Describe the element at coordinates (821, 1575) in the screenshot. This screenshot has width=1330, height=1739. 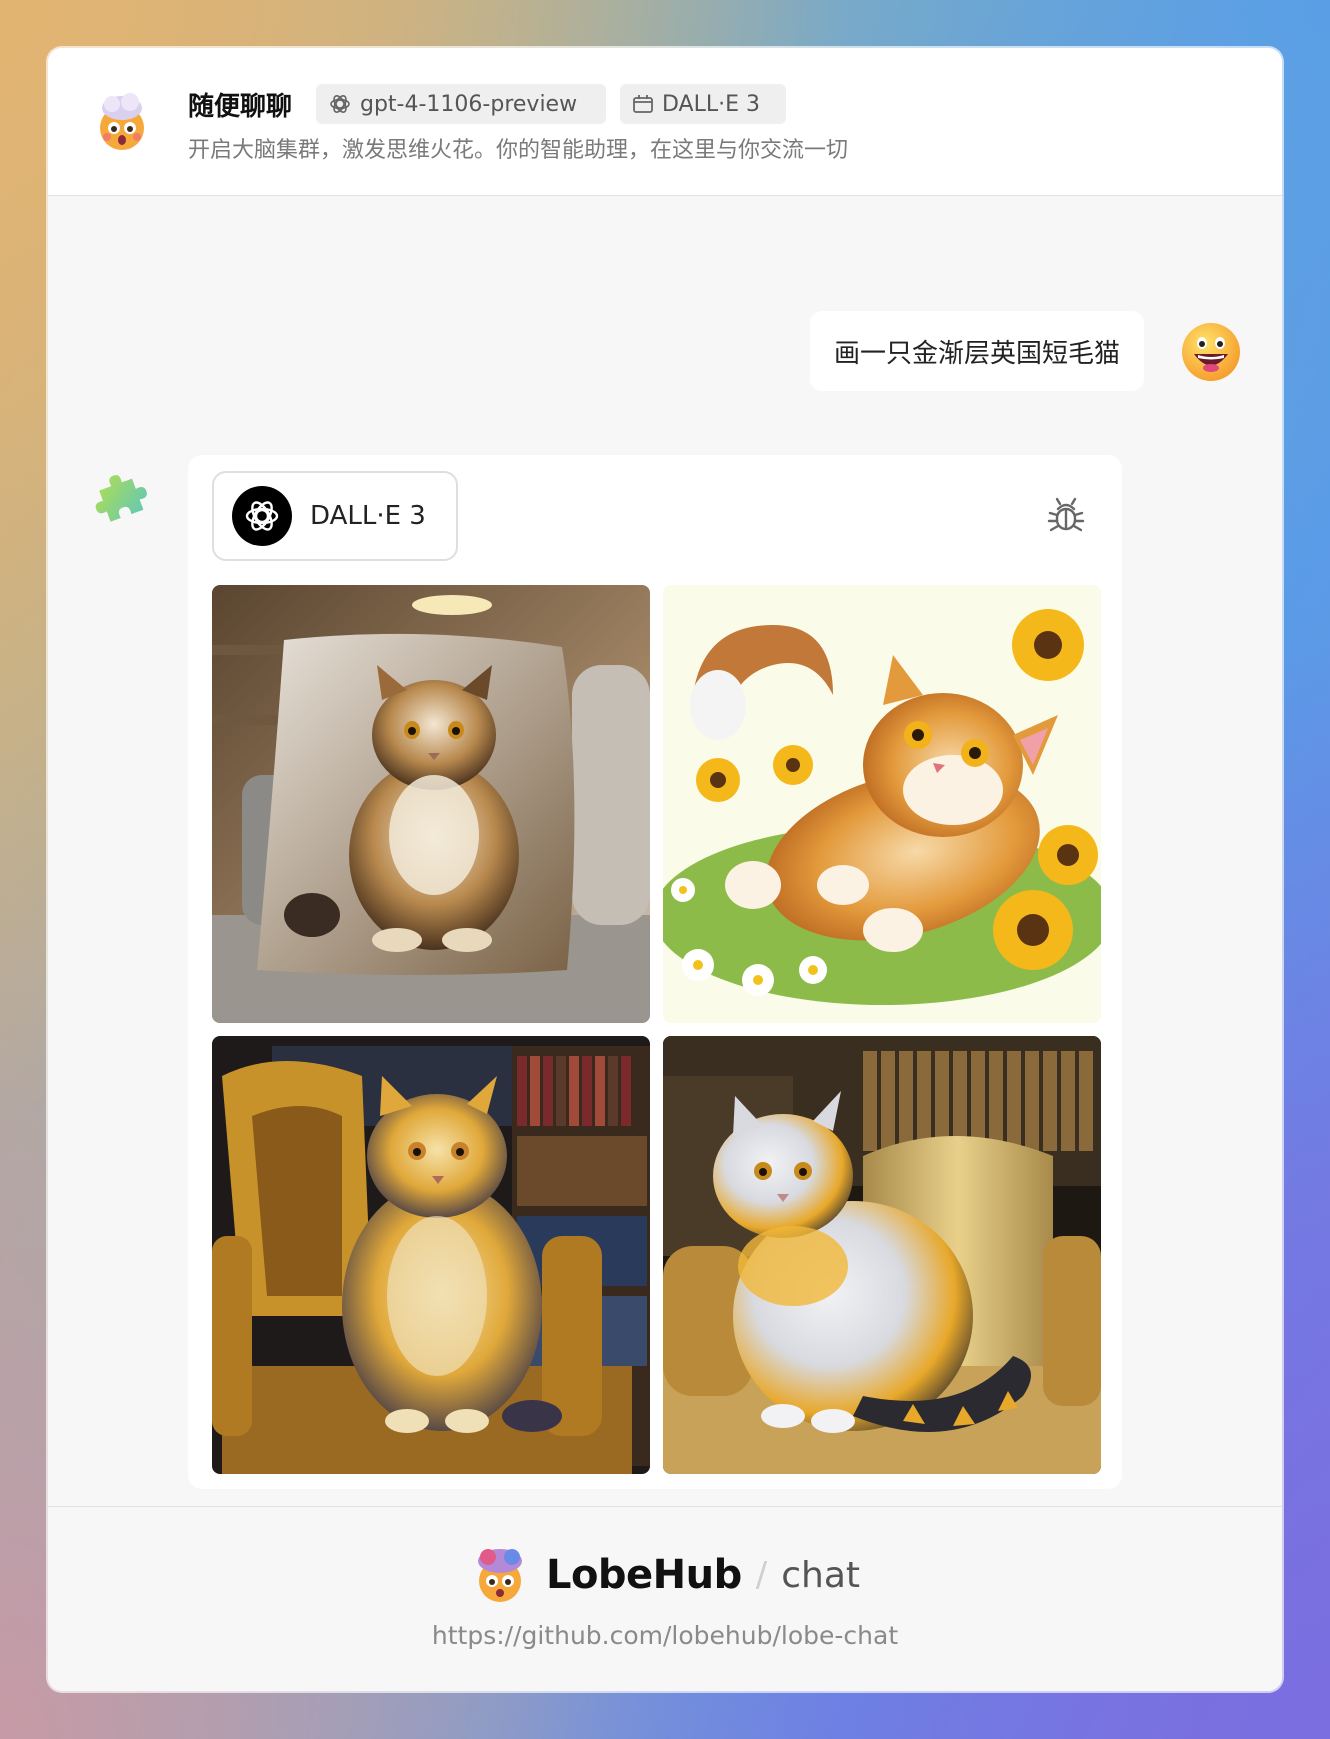
I see `brand-subtitle: chat` at that location.